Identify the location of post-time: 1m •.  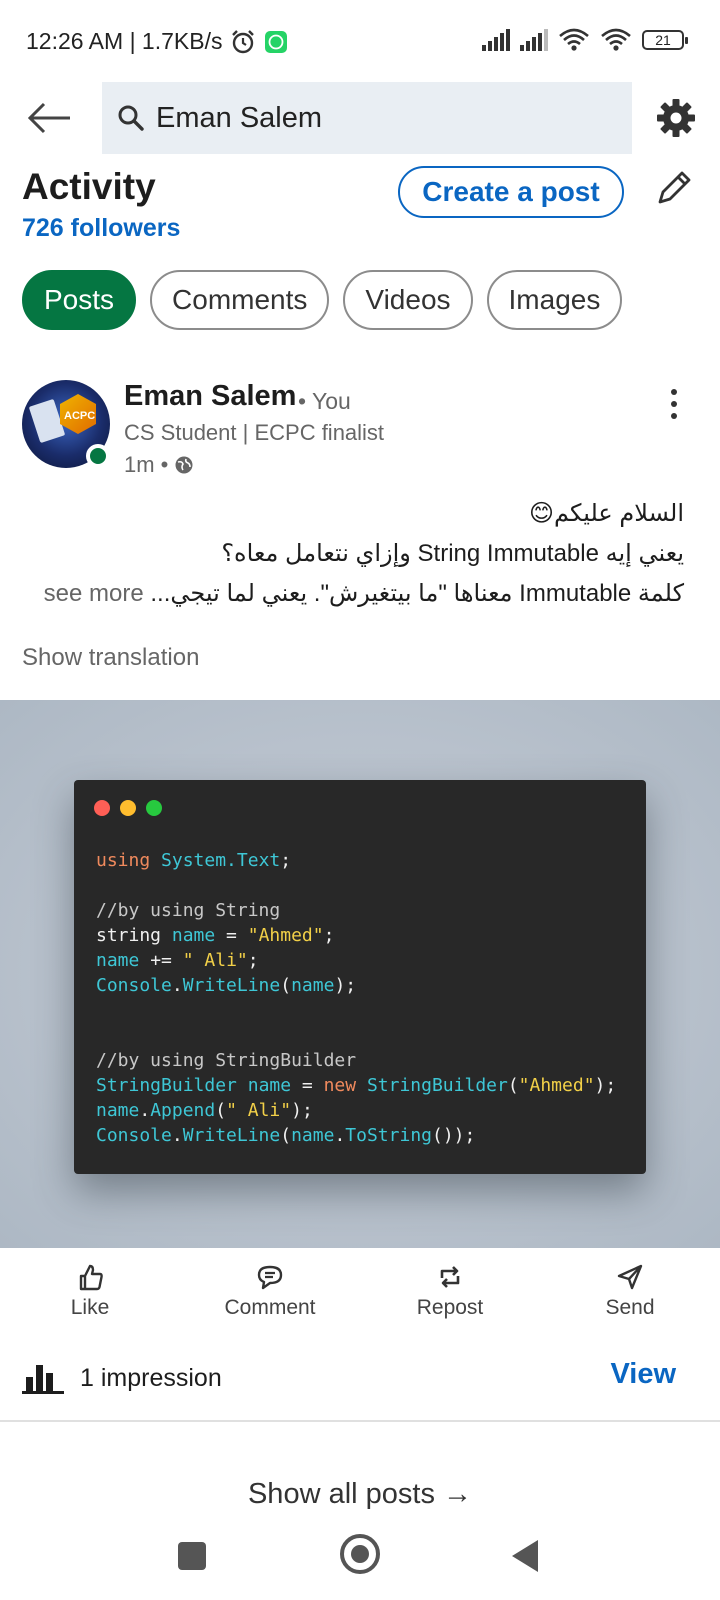
(159, 465).